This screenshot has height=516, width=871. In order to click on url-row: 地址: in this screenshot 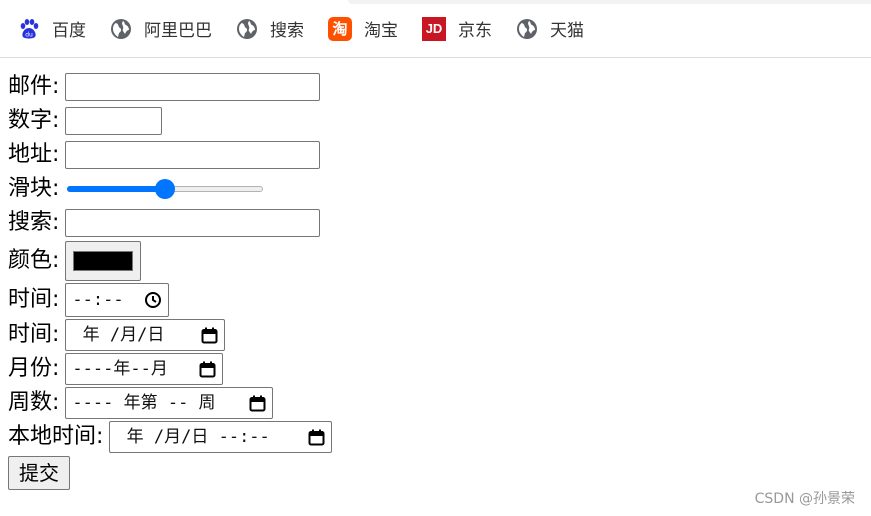, I will do `click(170, 155)`.